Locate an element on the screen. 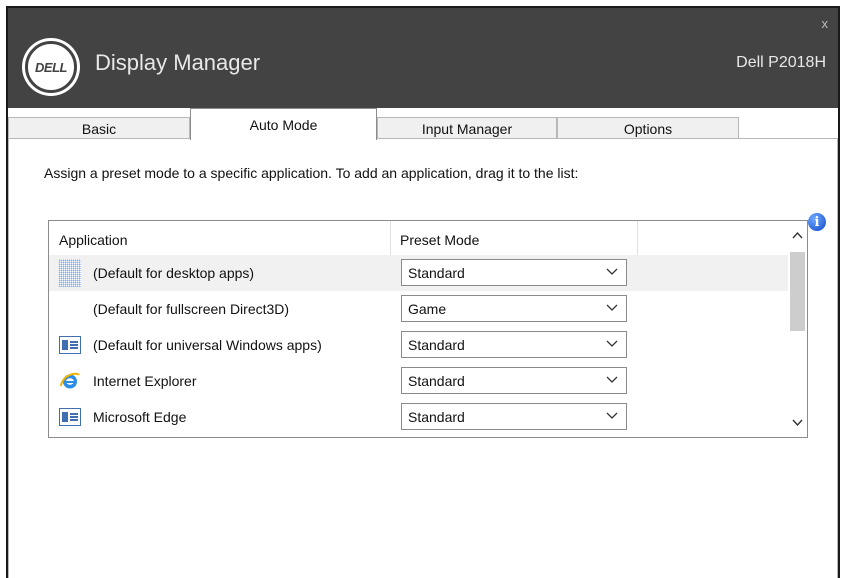 The image size is (852, 578). dell-logo: DELL is located at coordinates (51, 67).